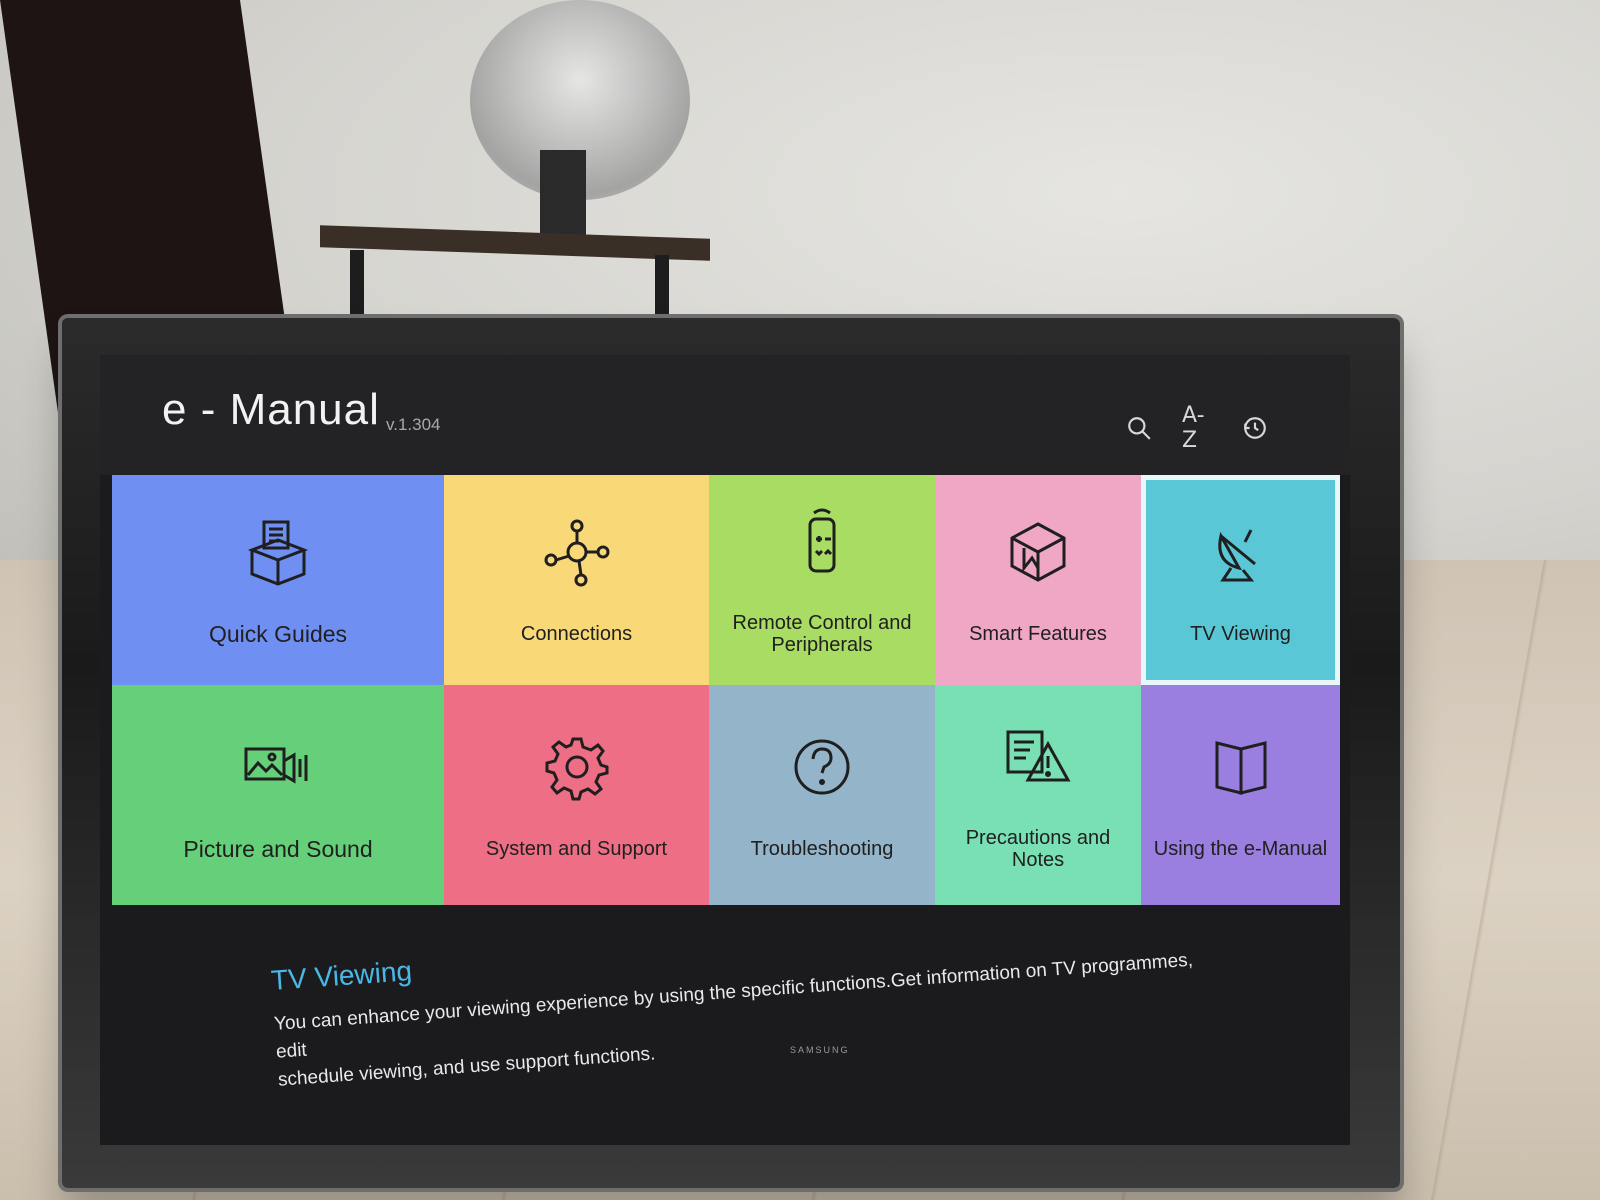 Image resolution: width=1600 pixels, height=1200 pixels. I want to click on fan-stand, so click(563, 195).